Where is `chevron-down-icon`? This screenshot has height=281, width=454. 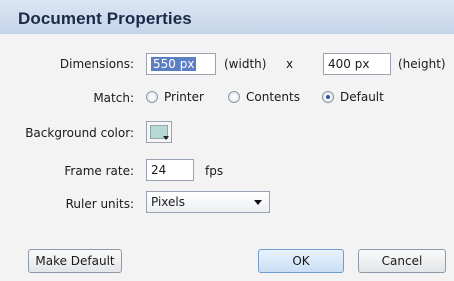 chevron-down-icon is located at coordinates (258, 202).